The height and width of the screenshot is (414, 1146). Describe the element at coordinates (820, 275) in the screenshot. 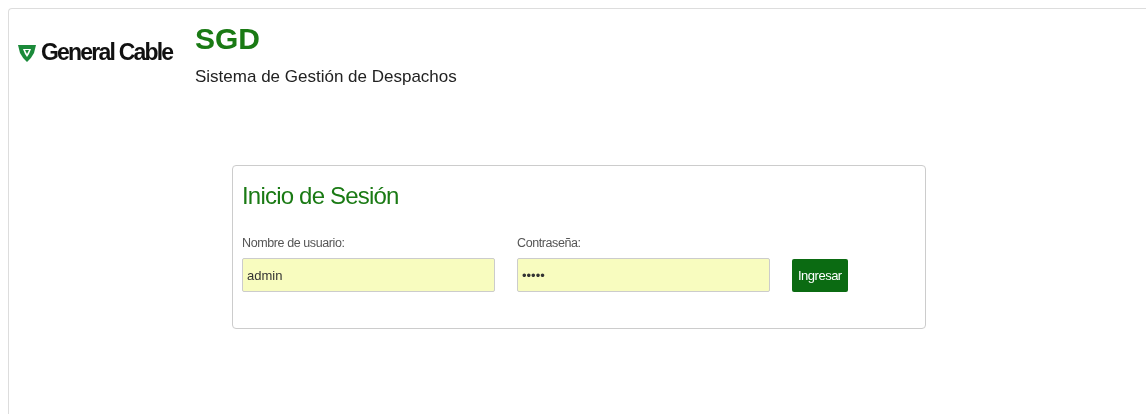

I see `login-button: Ingresar` at that location.